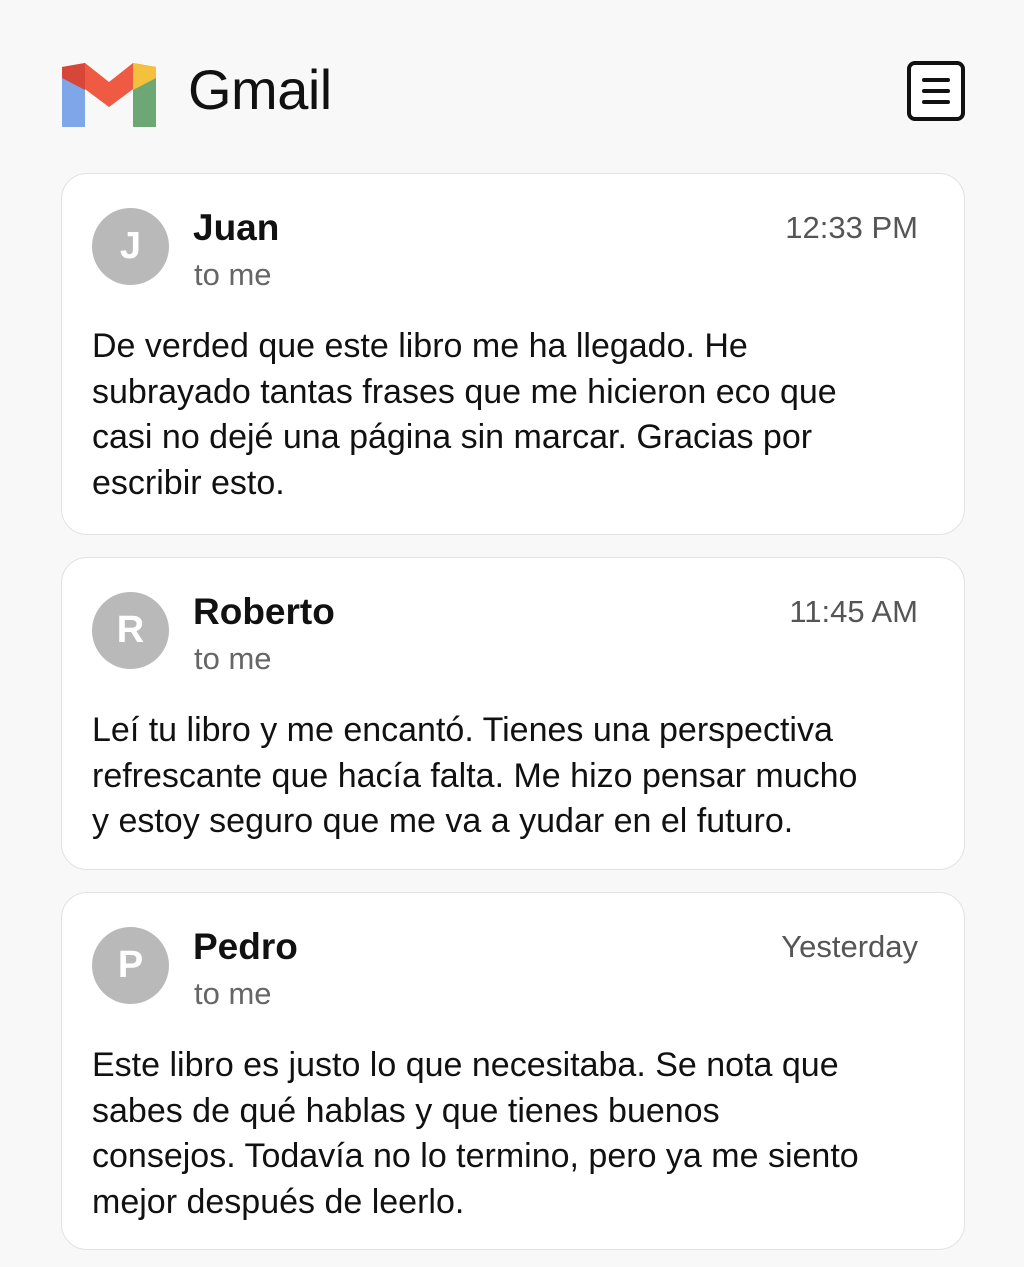 The width and height of the screenshot is (1024, 1267). What do you see at coordinates (849, 946) in the screenshot?
I see `email-time: Yesterday` at bounding box center [849, 946].